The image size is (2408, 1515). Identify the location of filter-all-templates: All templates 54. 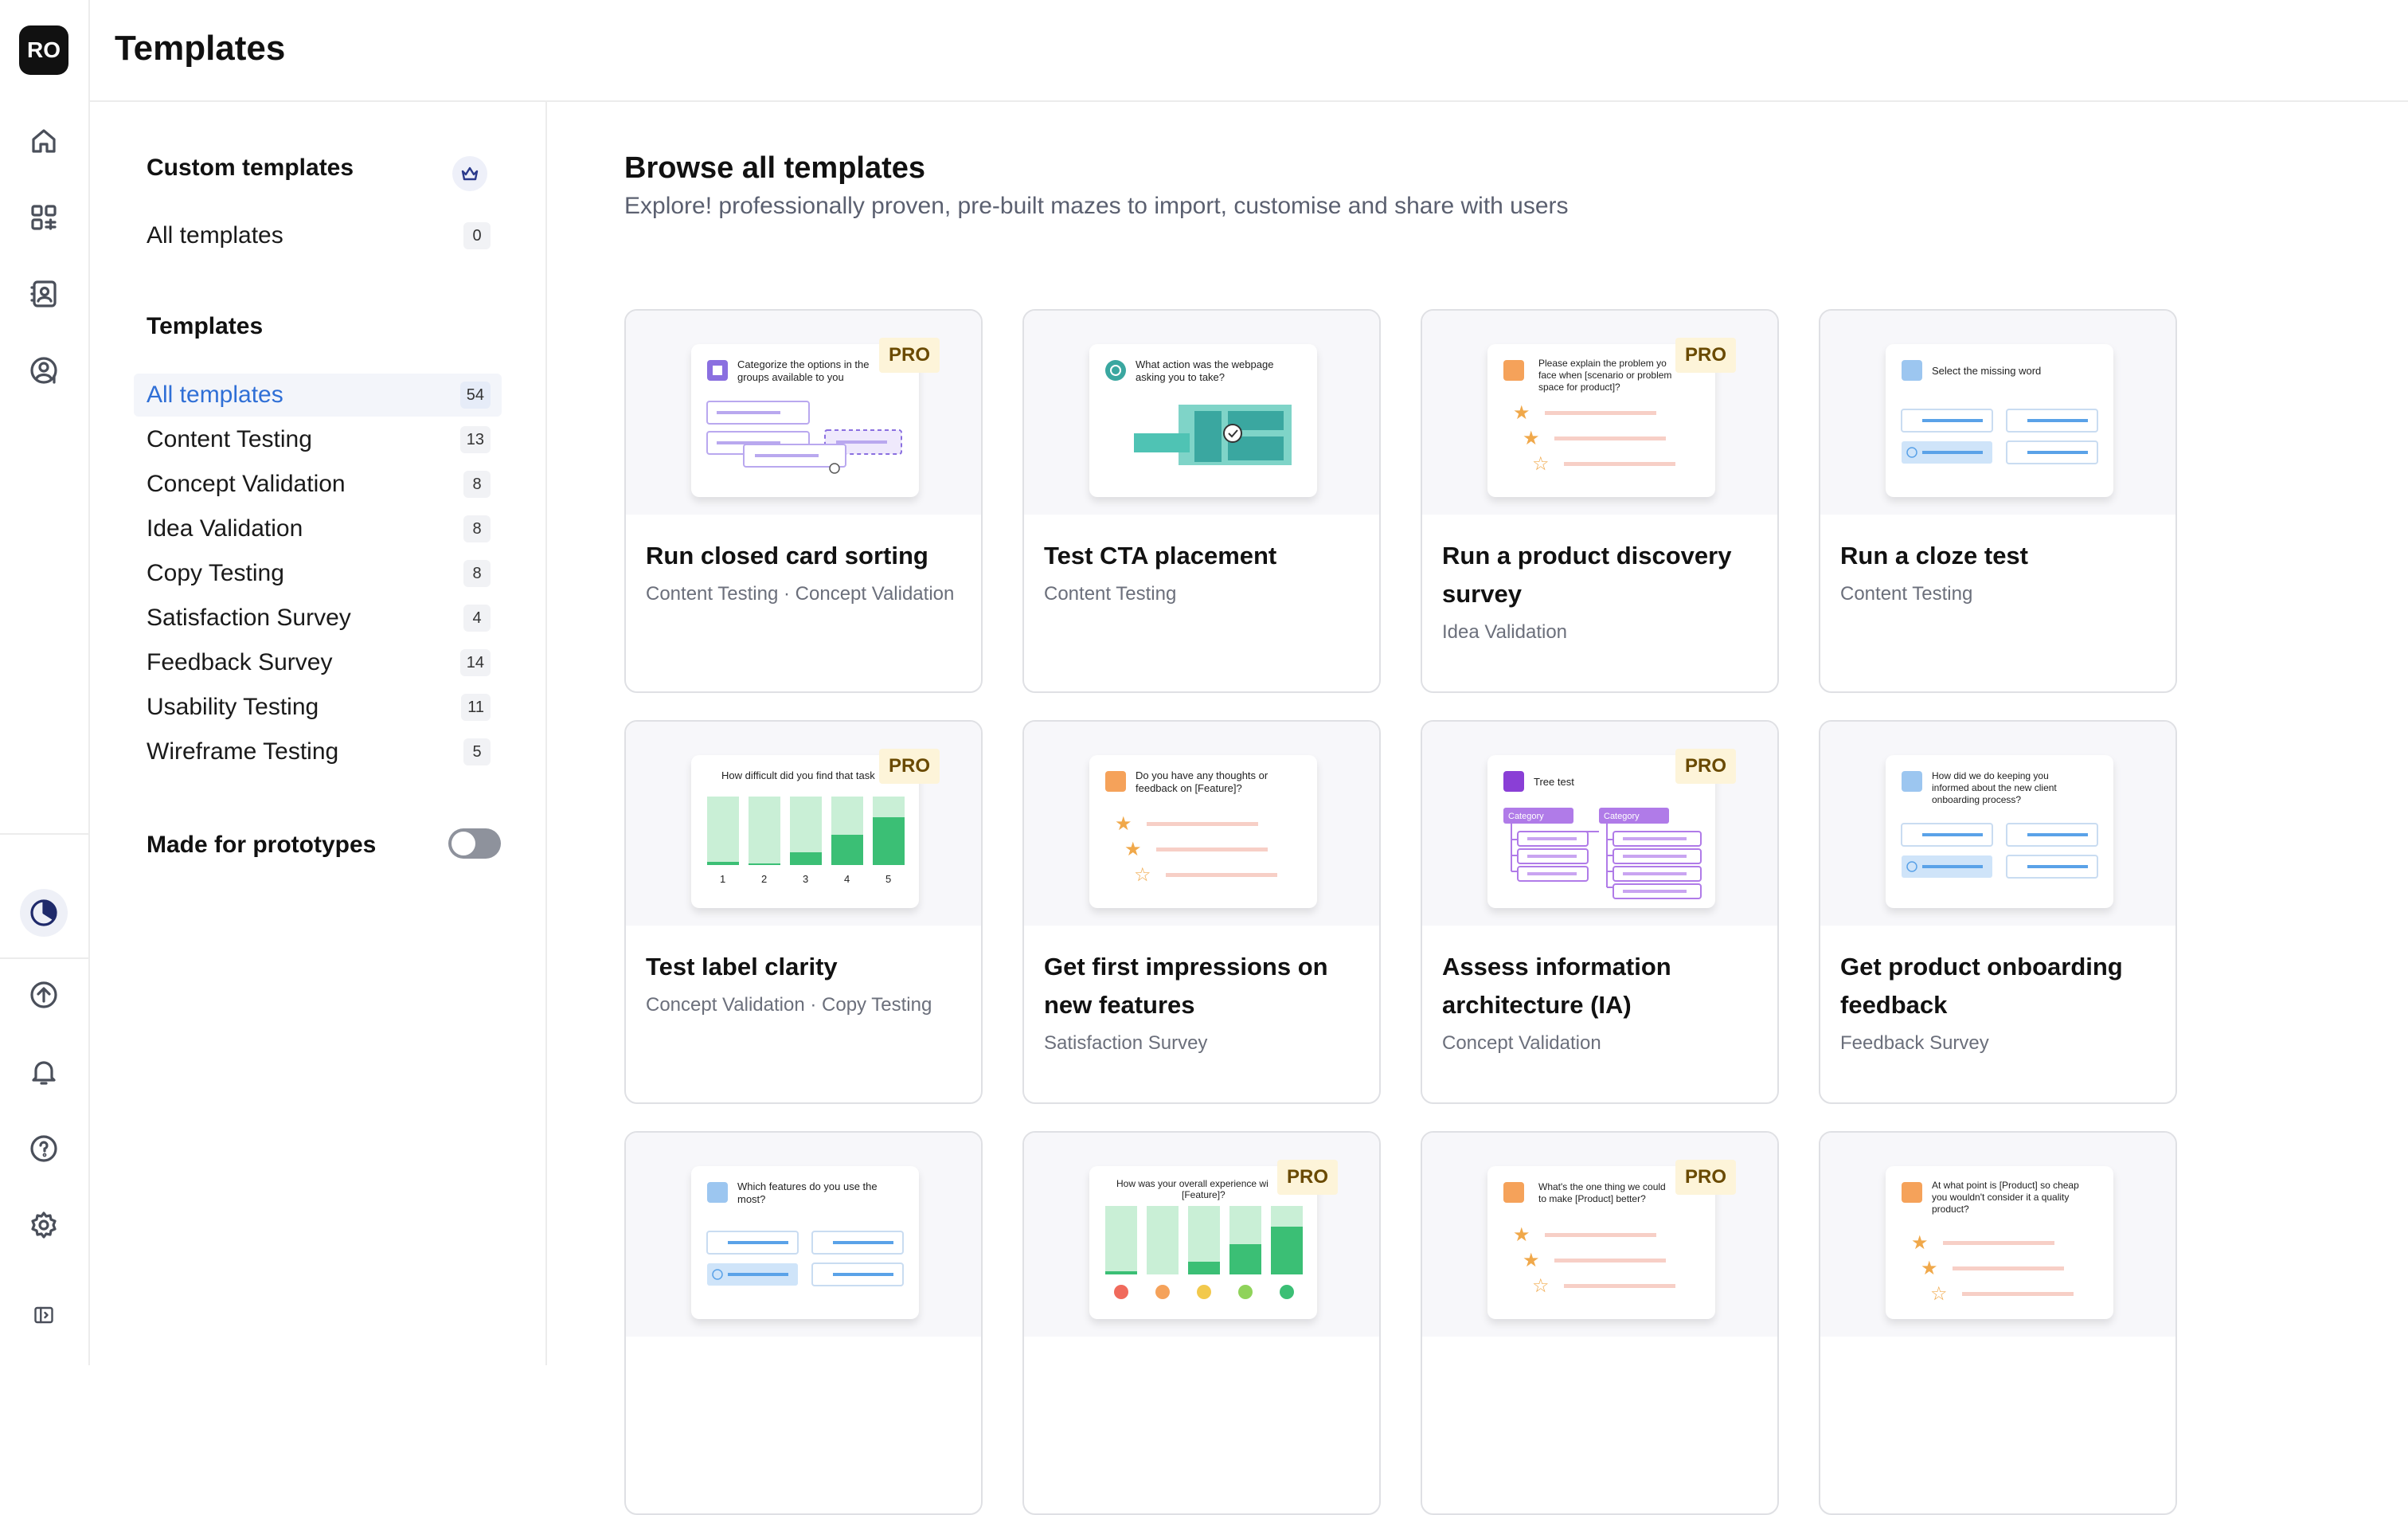
(318, 396).